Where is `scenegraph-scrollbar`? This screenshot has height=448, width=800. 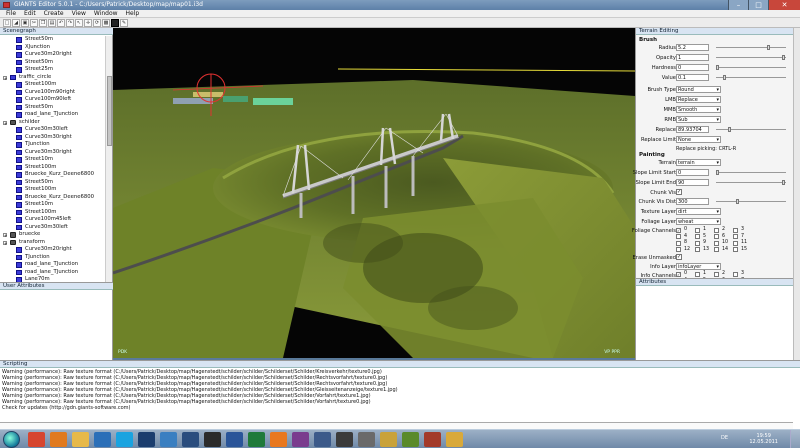 scenegraph-scrollbar is located at coordinates (108, 159).